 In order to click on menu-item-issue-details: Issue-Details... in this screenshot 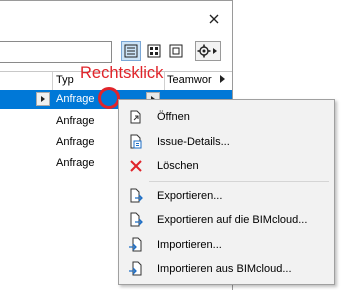, I will do `click(226, 142)`.